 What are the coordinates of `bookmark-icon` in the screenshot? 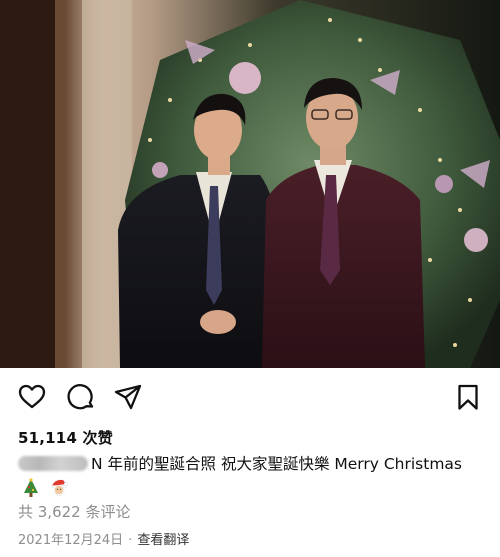 It's located at (468, 397).